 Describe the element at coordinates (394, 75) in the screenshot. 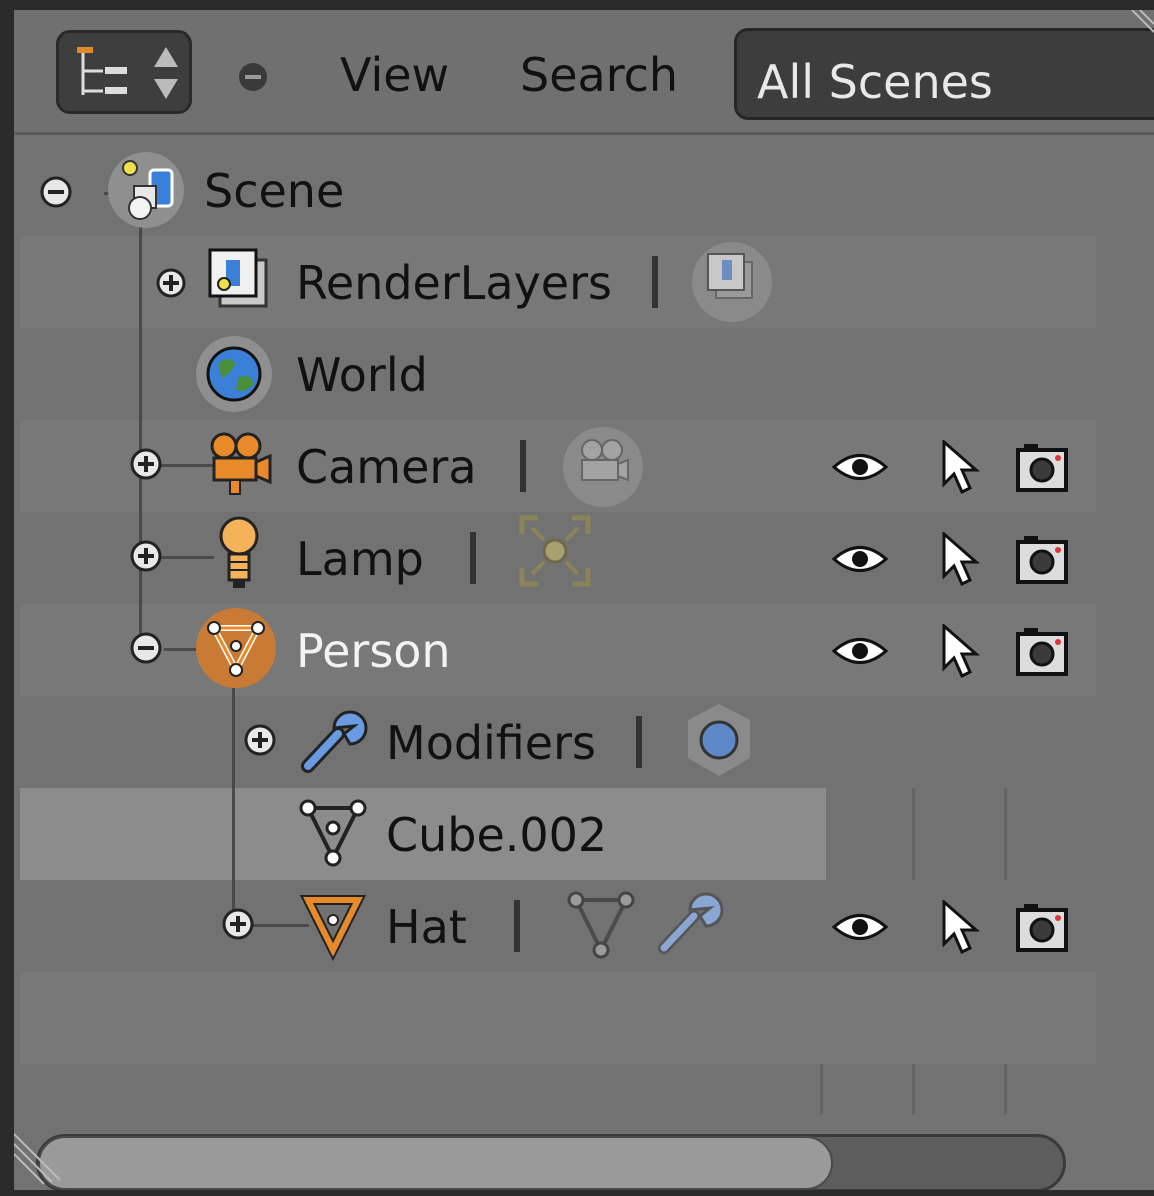

I see `menu-view: View` at that location.